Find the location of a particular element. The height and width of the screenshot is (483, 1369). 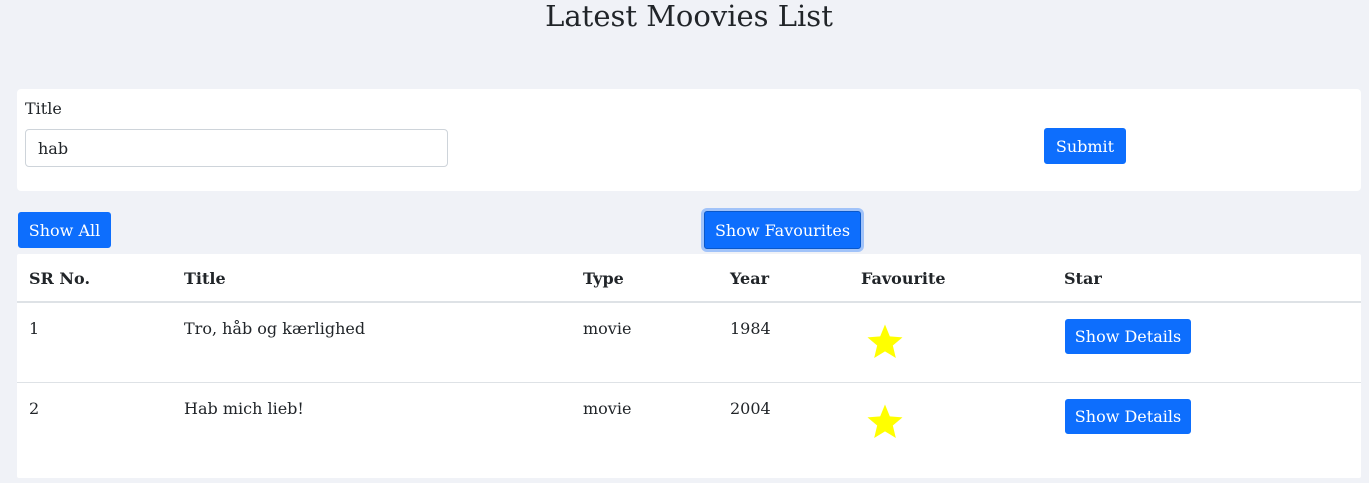

cell-year: 2004 is located at coordinates (750, 408).